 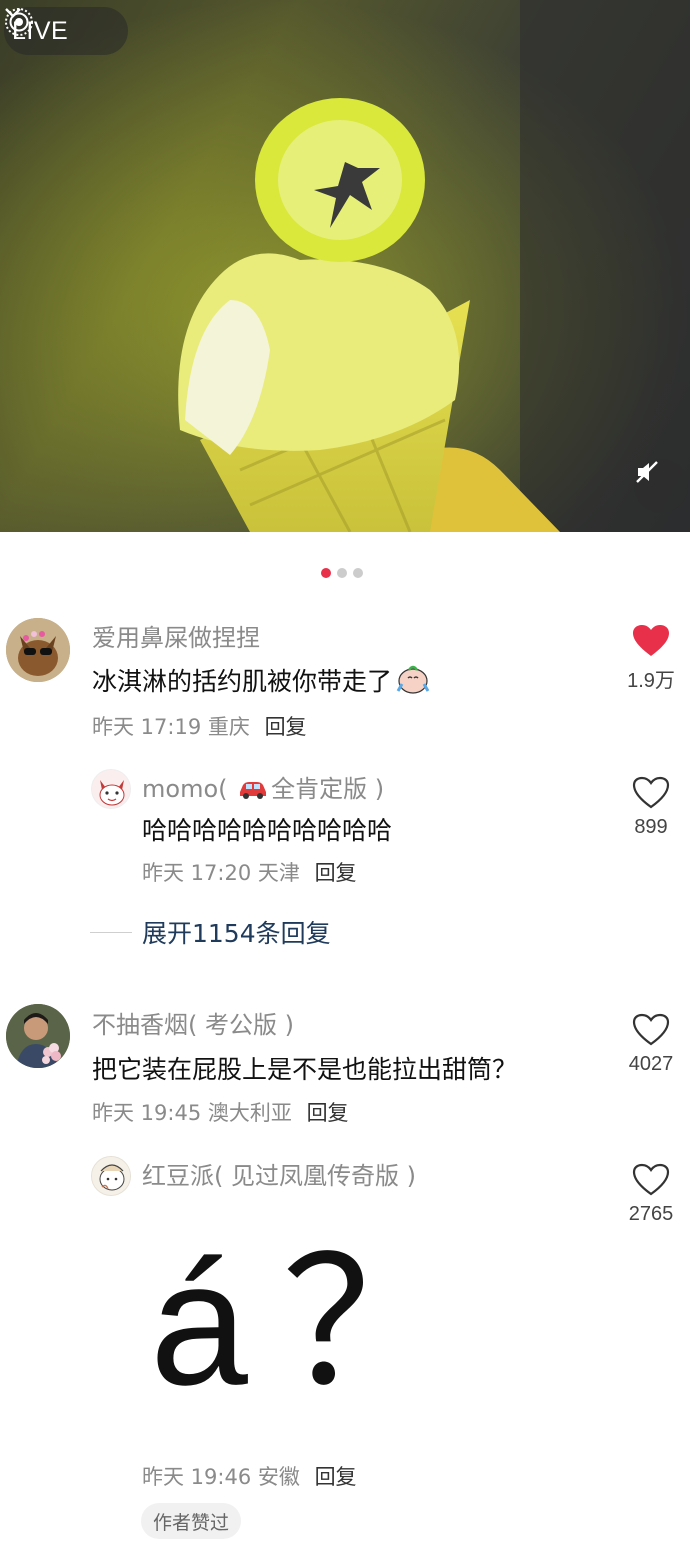 What do you see at coordinates (66, 31) in the screenshot?
I see `live-photo-badge: LIVE` at bounding box center [66, 31].